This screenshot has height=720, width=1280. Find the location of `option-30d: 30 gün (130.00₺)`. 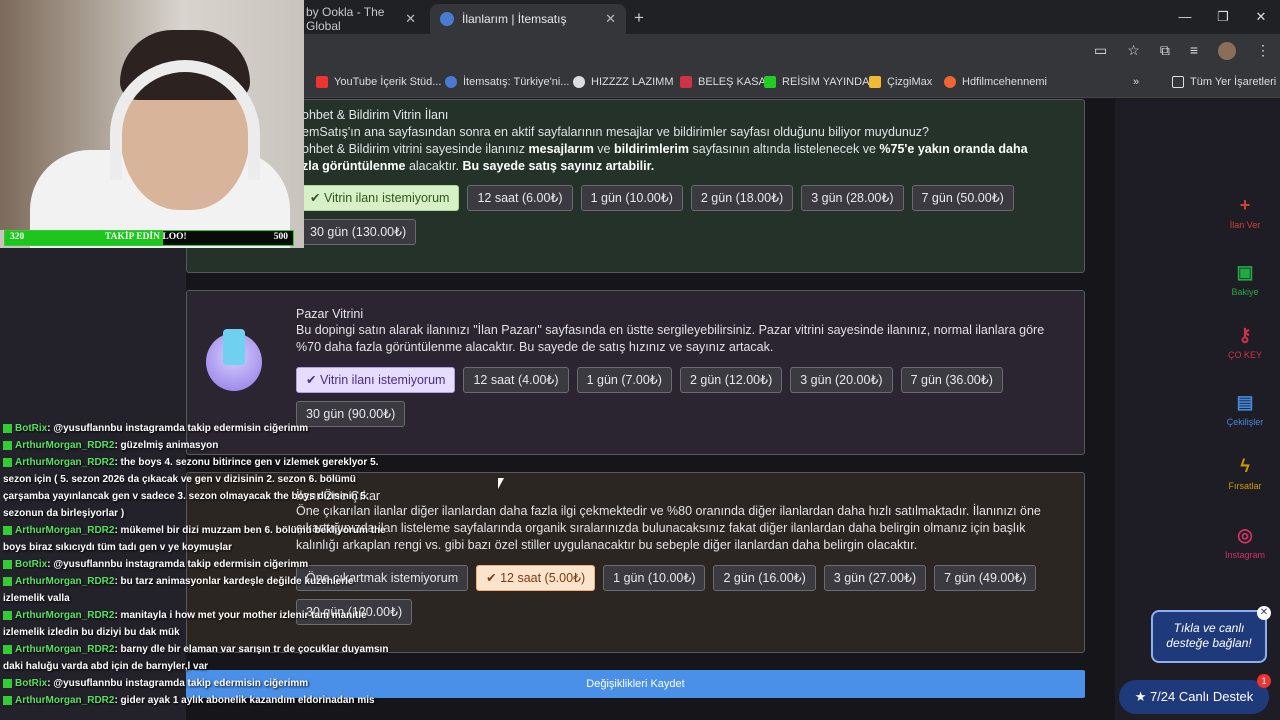

option-30d: 30 gün (130.00₺) is located at coordinates (358, 232).